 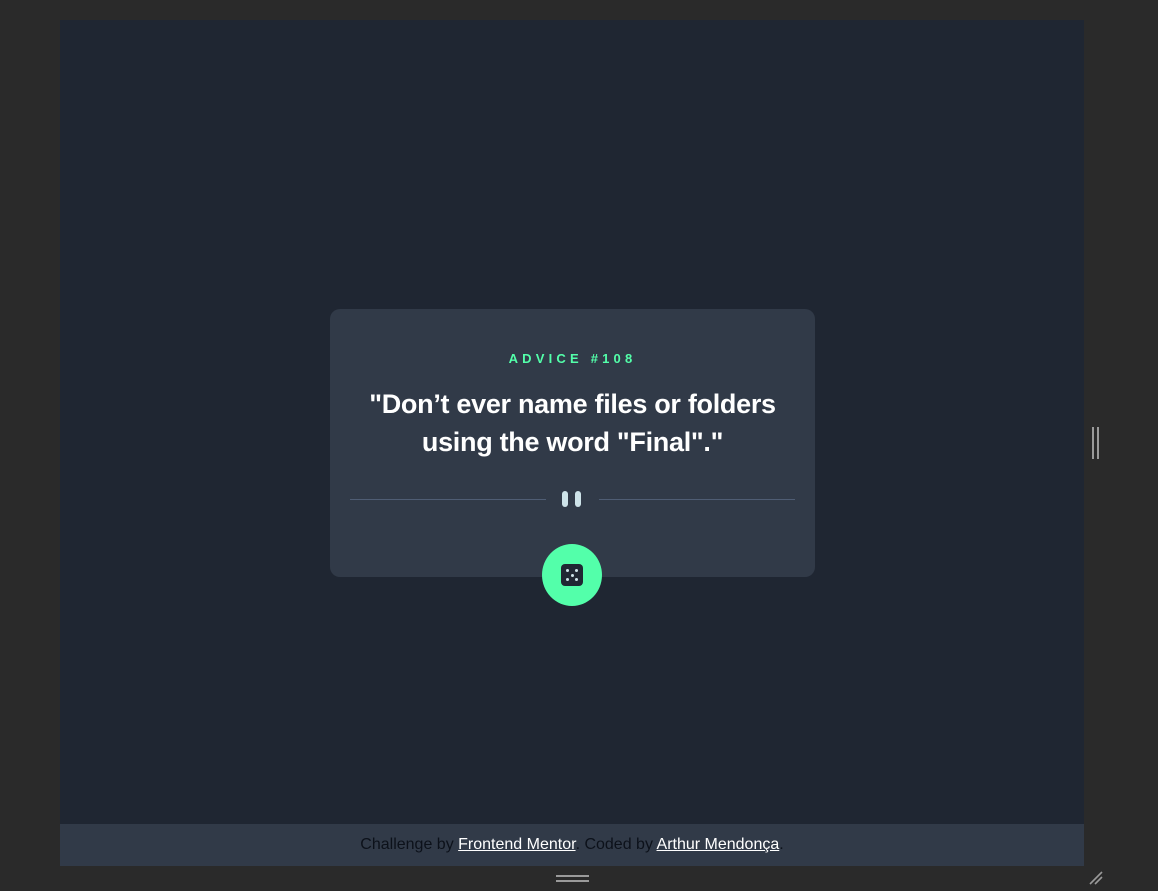 I want to click on frontend-mentor-link: Frontend Mentor, so click(x=516, y=844).